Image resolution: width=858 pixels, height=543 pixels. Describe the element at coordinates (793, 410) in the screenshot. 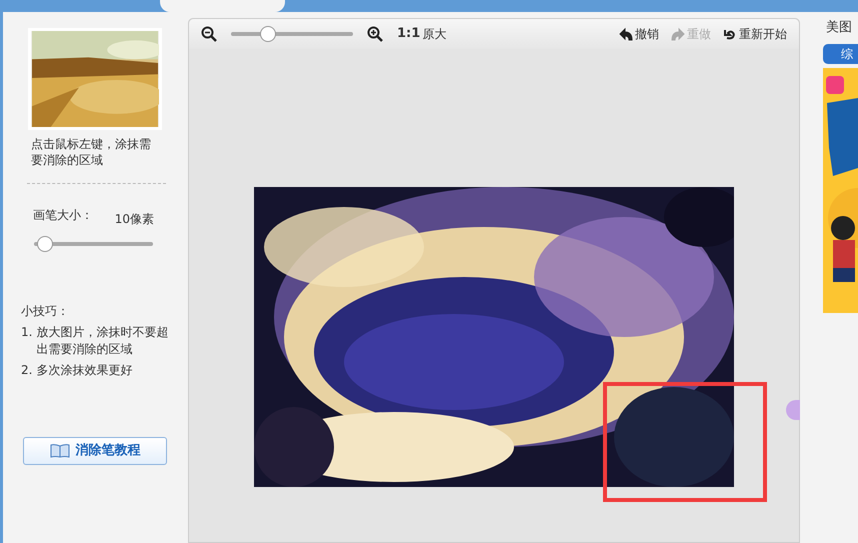

I see `side-handle` at that location.